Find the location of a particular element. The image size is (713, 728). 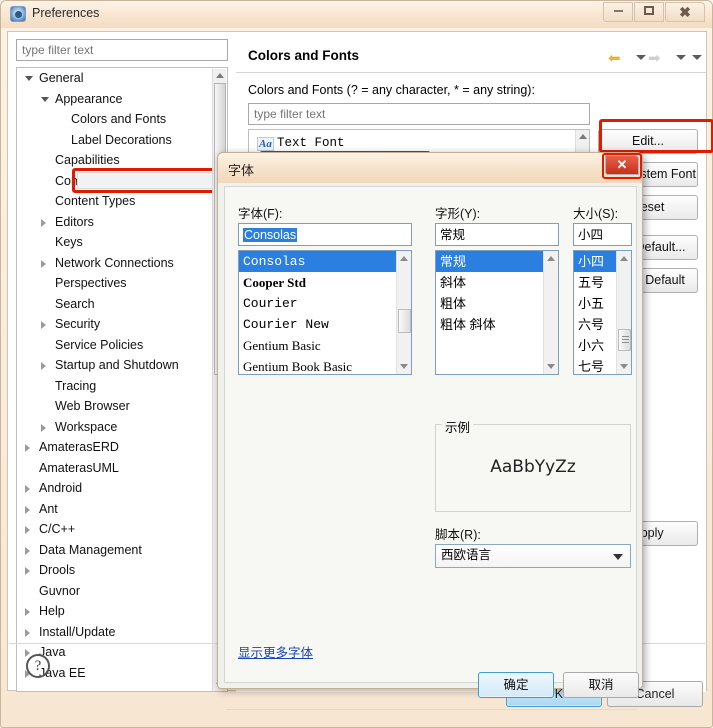

sidebar-item-general: General is located at coordinates (122, 78).